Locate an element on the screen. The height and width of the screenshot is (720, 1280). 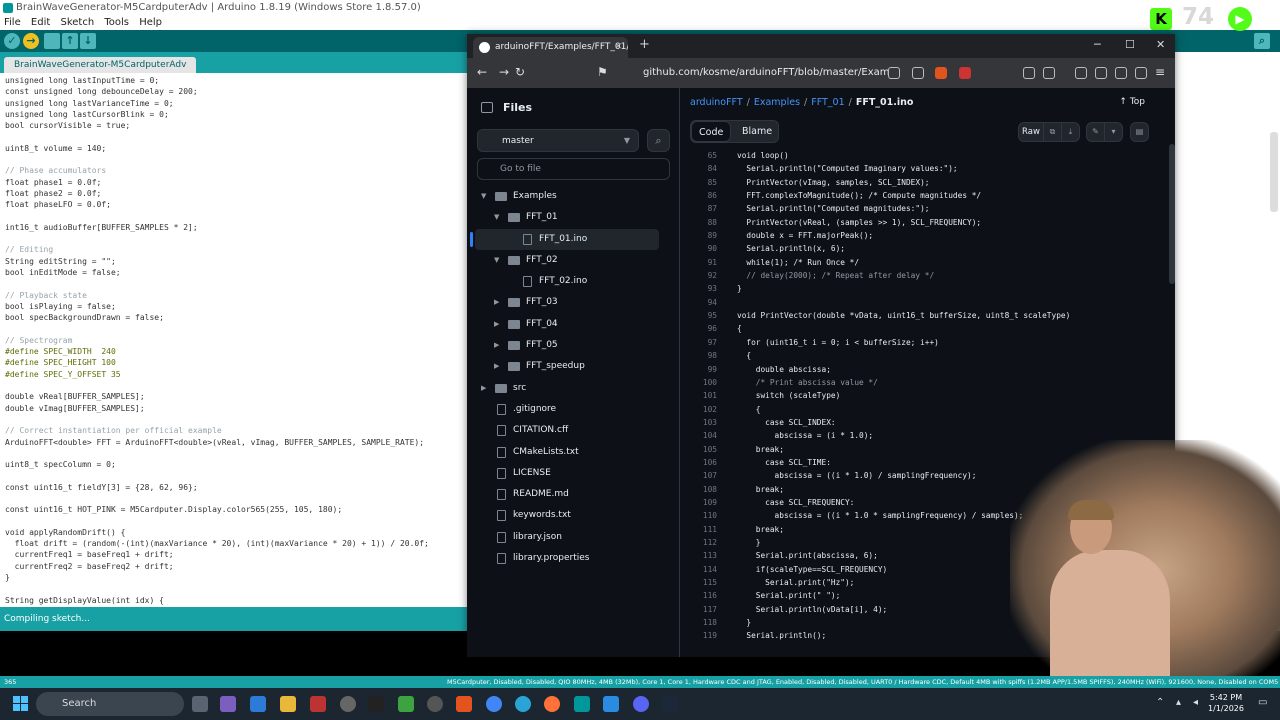
line-number: 97 is located at coordinates (698, 342).